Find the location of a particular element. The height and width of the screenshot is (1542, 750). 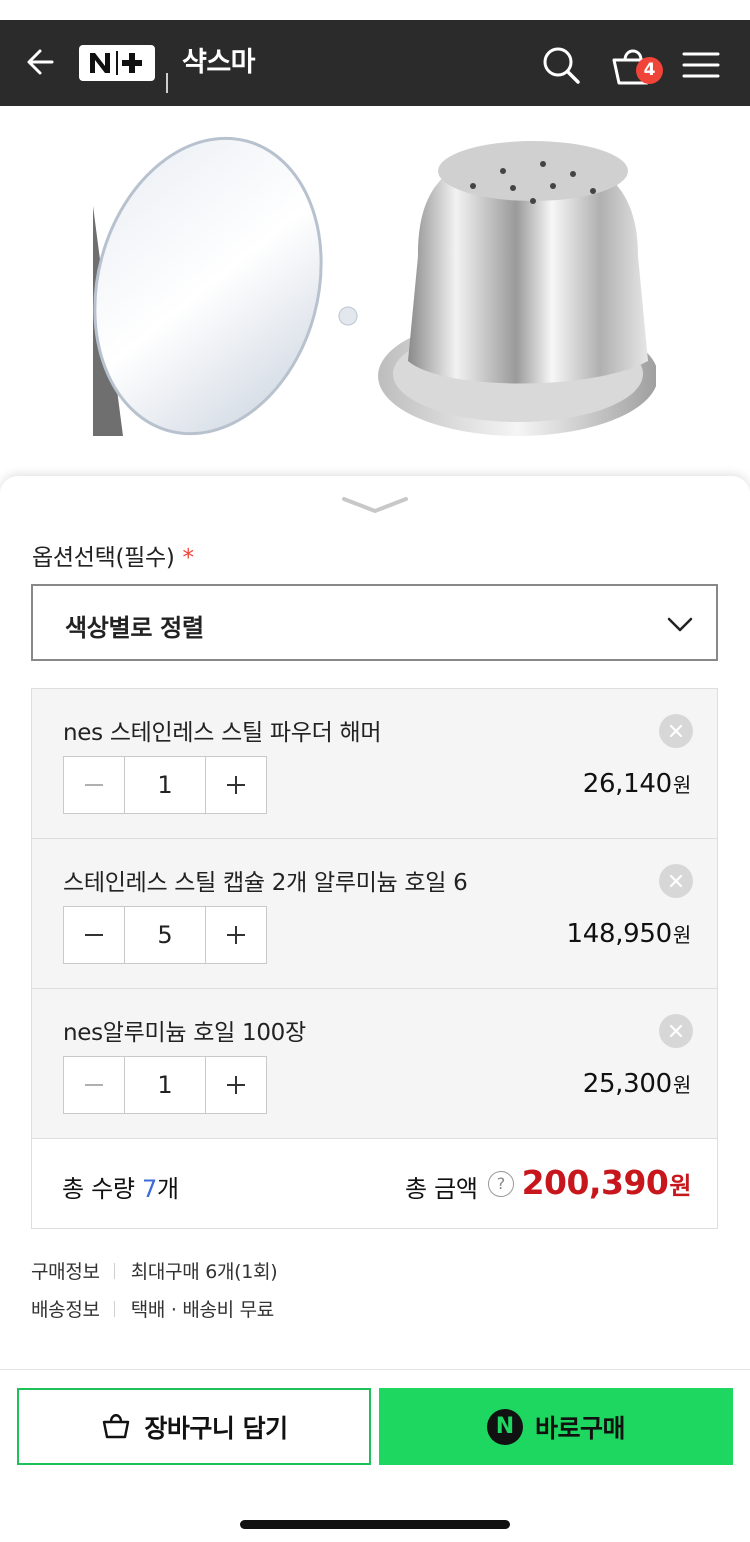

naver-pay-n-icon: N is located at coordinates (504, 1426).